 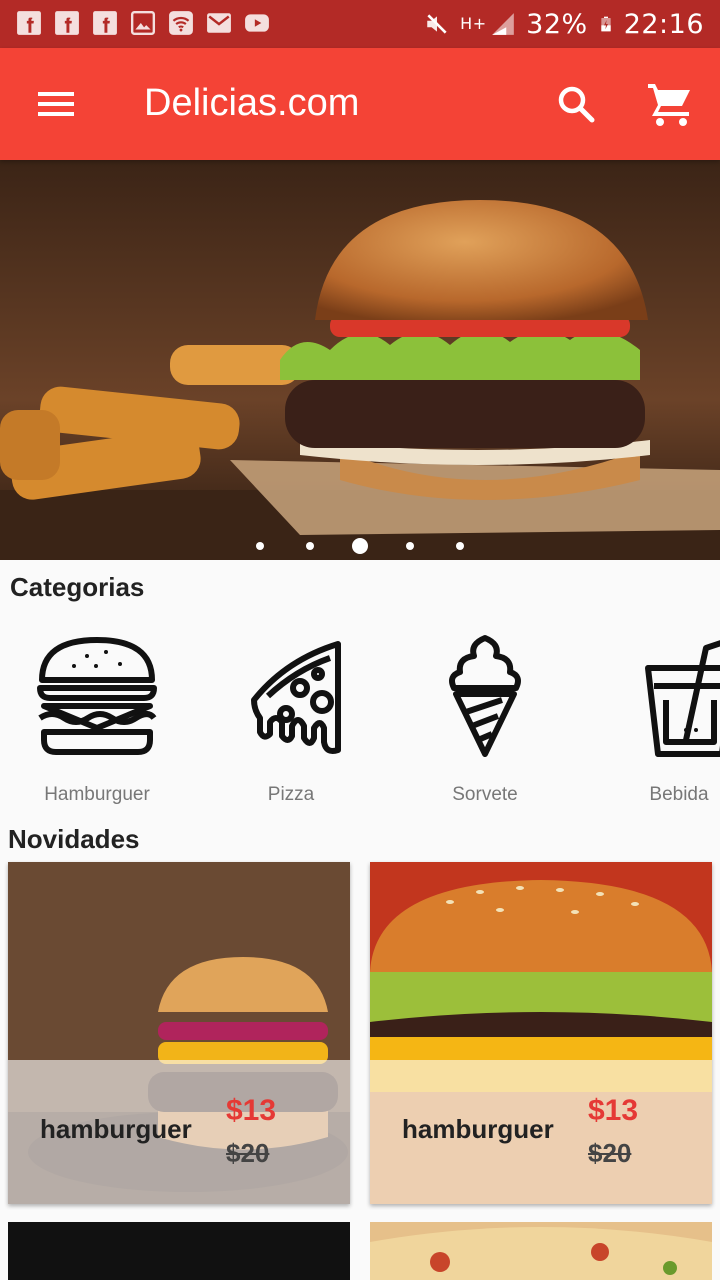 What do you see at coordinates (485, 794) in the screenshot?
I see `category-label: Sorvete` at bounding box center [485, 794].